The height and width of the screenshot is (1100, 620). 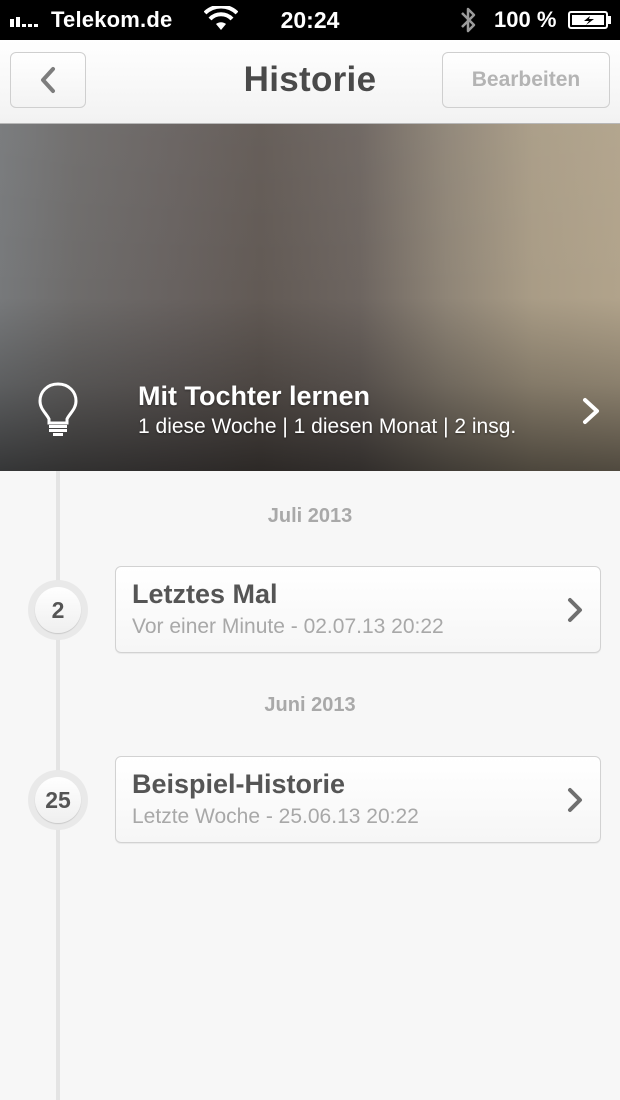 What do you see at coordinates (310, 20) in the screenshot?
I see `status-bar: Telekom.de 20:24 100 %` at bounding box center [310, 20].